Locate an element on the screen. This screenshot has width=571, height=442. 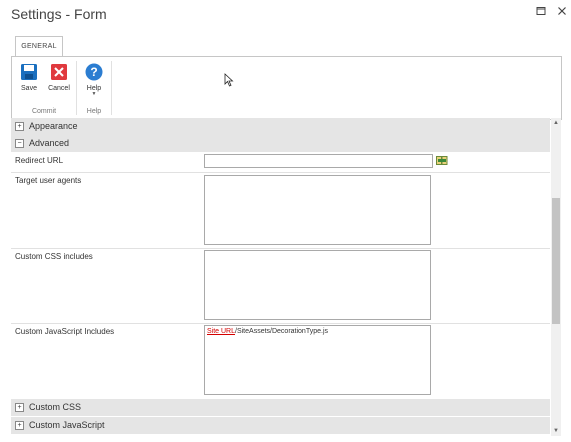
section-custom-javascript: + Custom JavaScript is located at coordinates (280, 425).